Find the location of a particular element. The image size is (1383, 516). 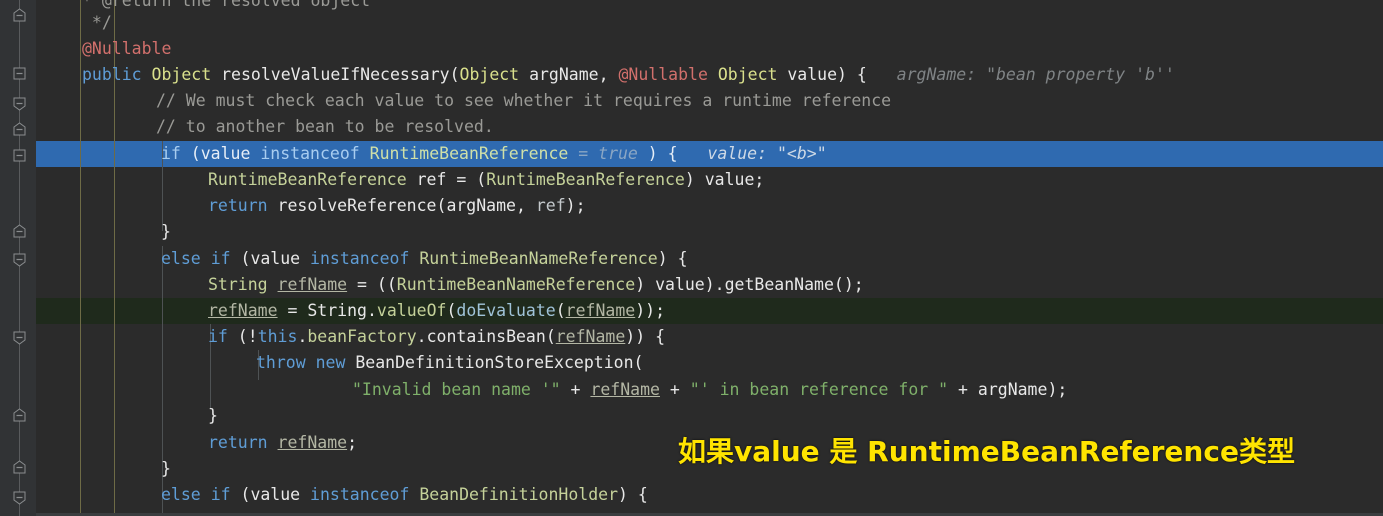

code-token: containsBean is located at coordinates (486, 336).